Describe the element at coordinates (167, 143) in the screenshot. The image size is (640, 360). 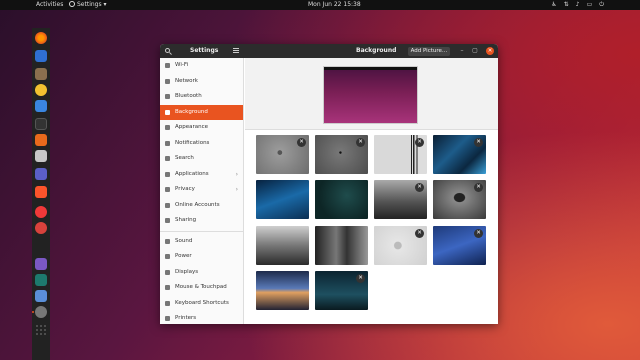
I see `notifications-icon` at that location.